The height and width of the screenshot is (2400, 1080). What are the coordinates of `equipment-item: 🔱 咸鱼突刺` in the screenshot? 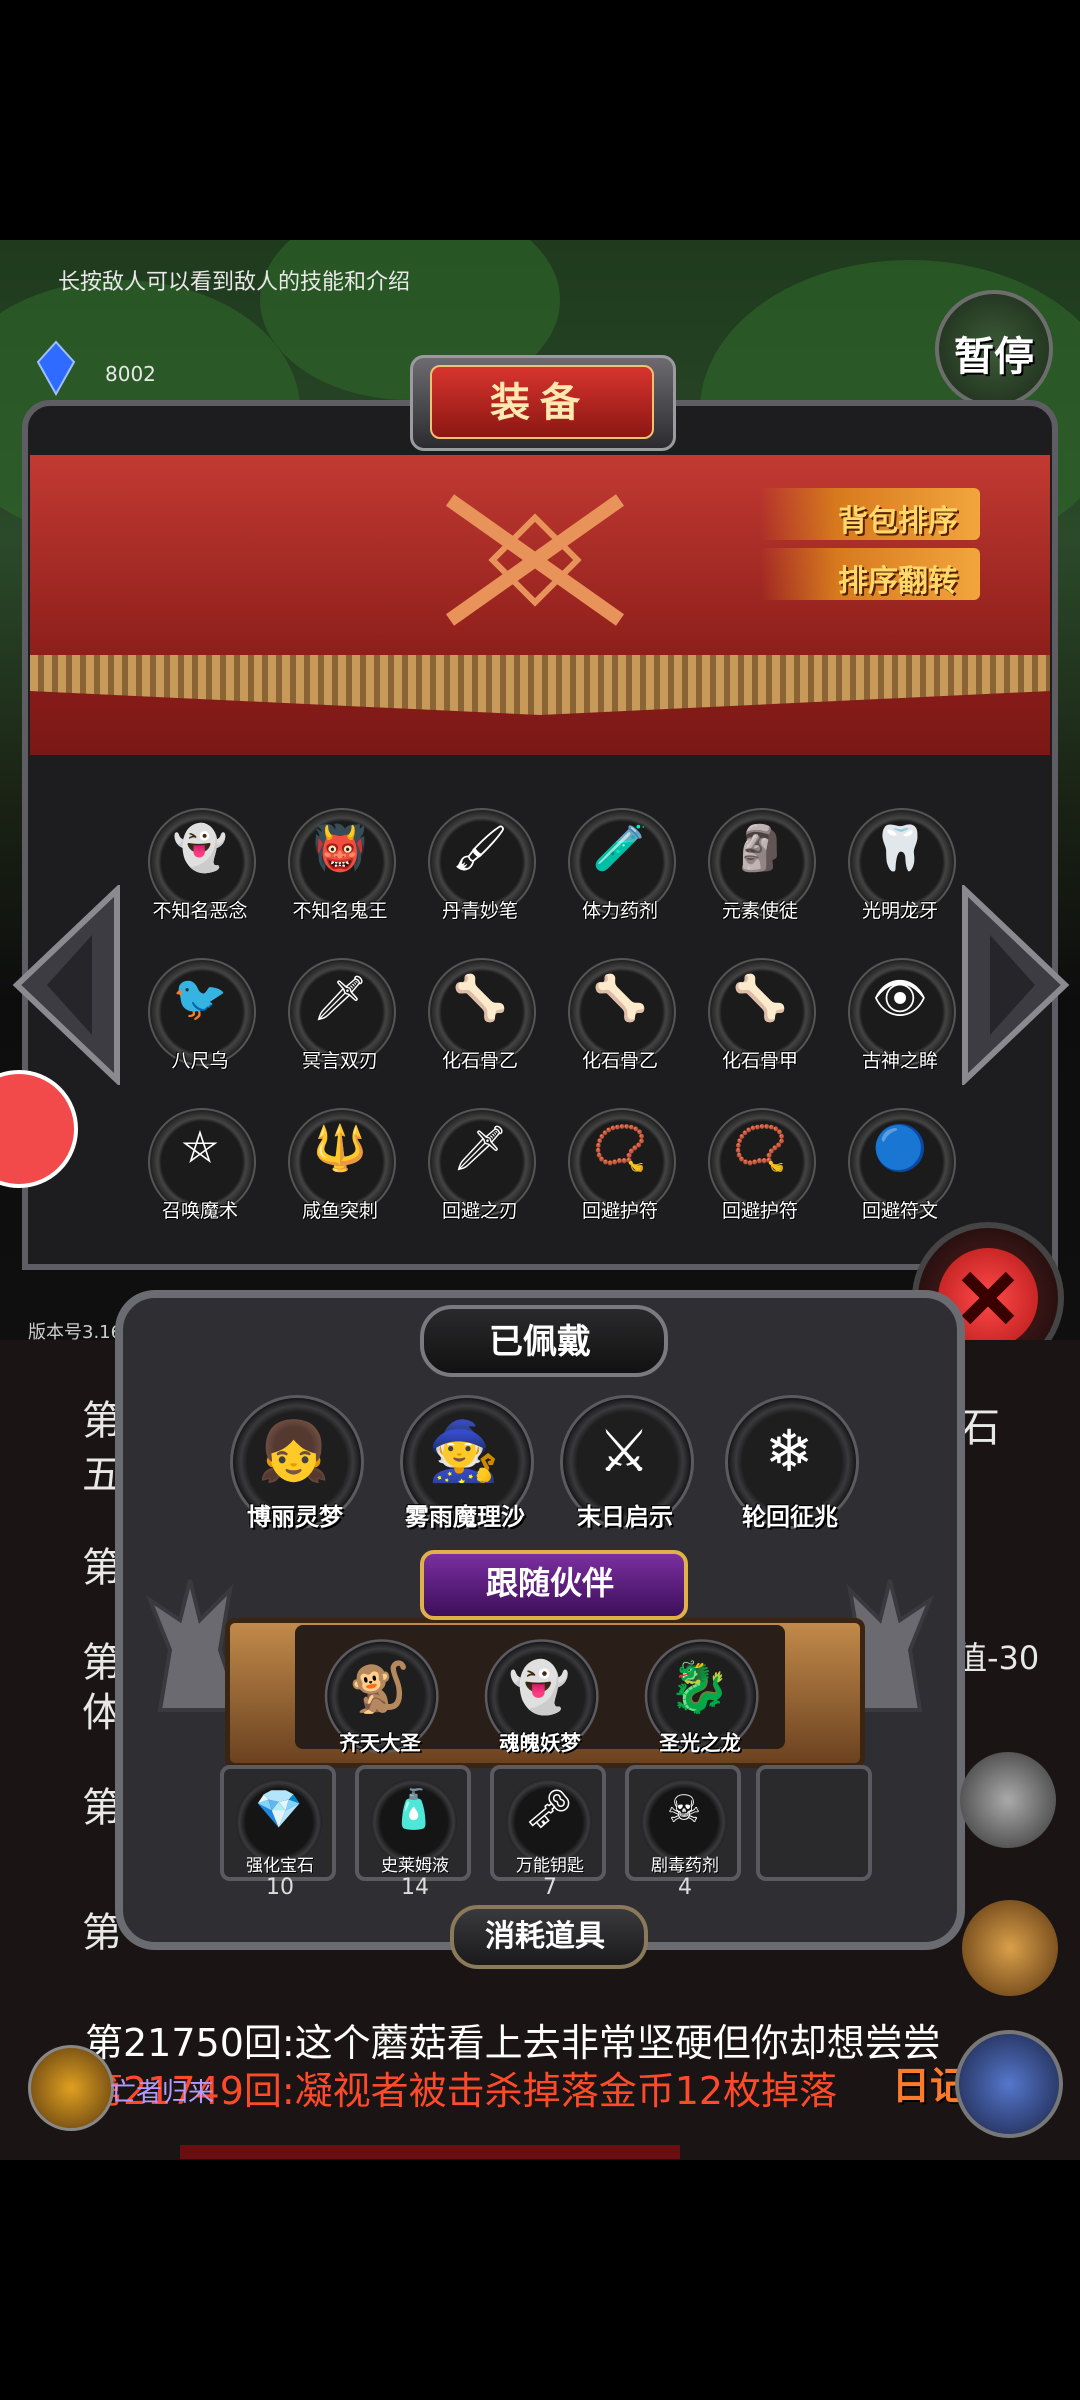 It's located at (340, 1168).